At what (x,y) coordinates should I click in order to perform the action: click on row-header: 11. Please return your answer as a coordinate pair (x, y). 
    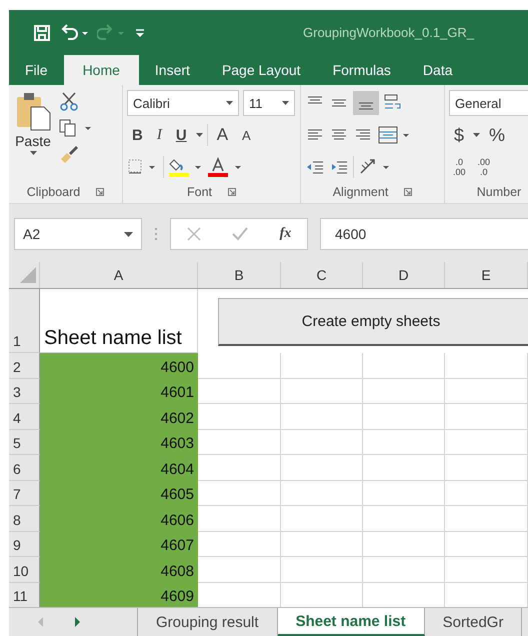
    Looking at the image, I should click on (24, 594).